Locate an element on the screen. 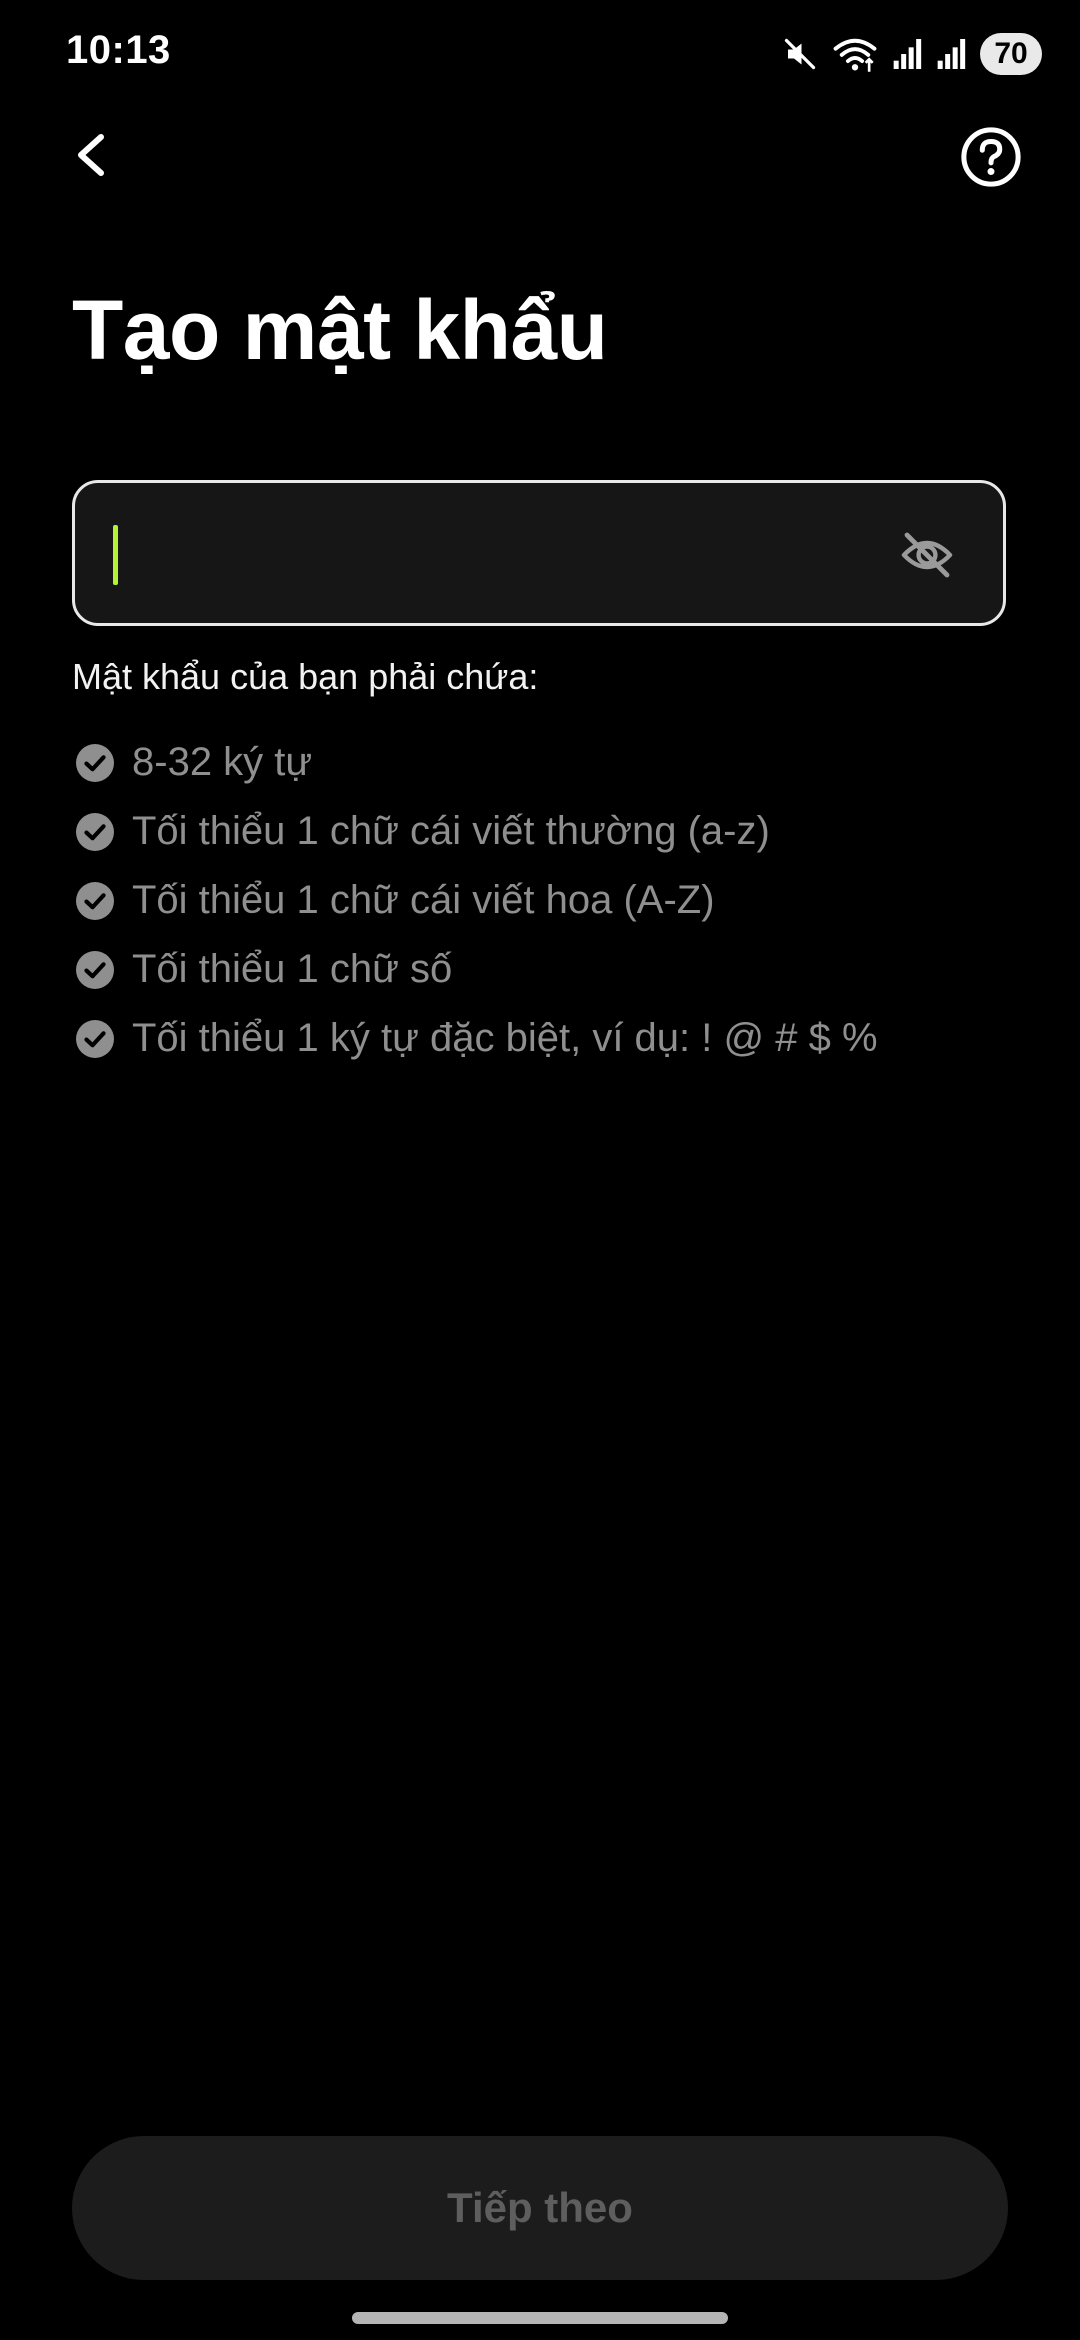 Image resolution: width=1080 pixels, height=2340 pixels. home-indicator is located at coordinates (540, 2318).